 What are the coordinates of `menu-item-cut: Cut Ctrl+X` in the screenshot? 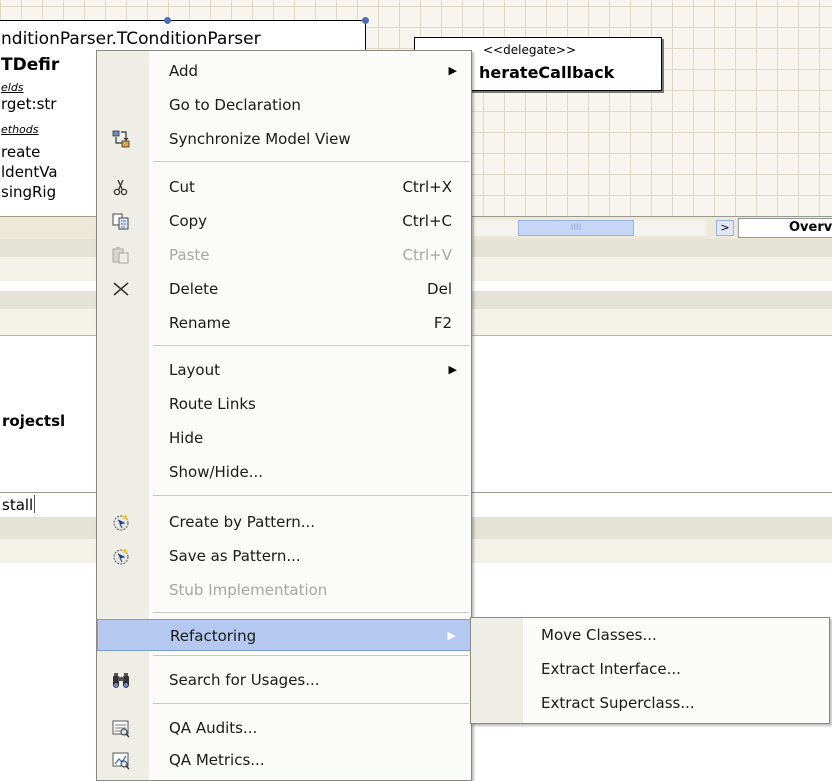 It's located at (284, 187).